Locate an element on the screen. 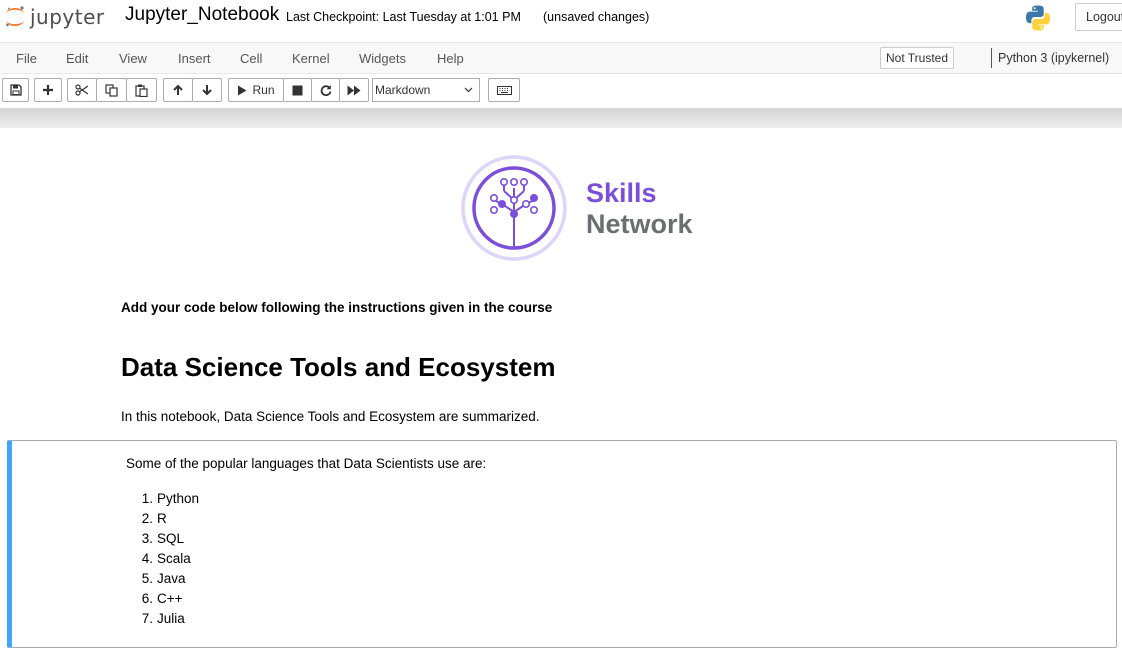  language-name: Python is located at coordinates (178, 498).